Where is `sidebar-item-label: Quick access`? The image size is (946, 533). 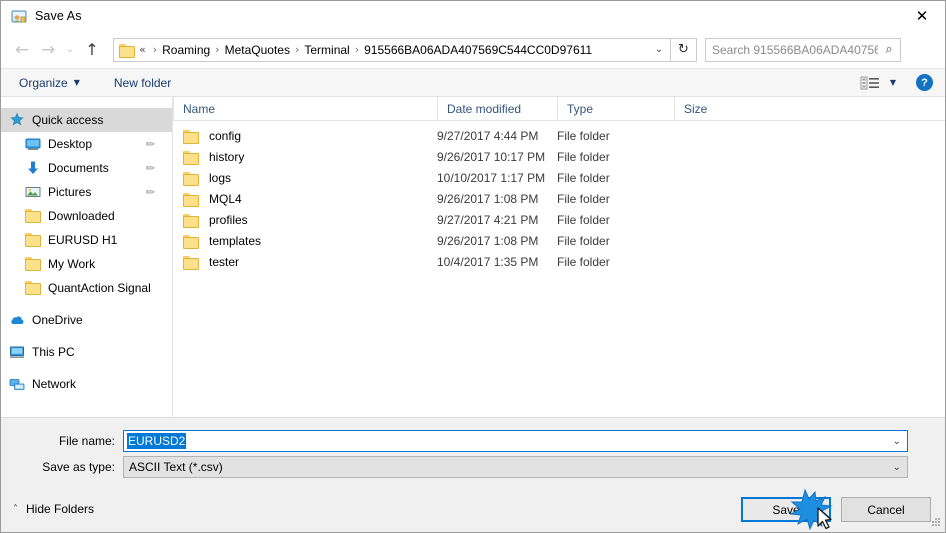
sidebar-item-label: Quick access is located at coordinates (68, 120).